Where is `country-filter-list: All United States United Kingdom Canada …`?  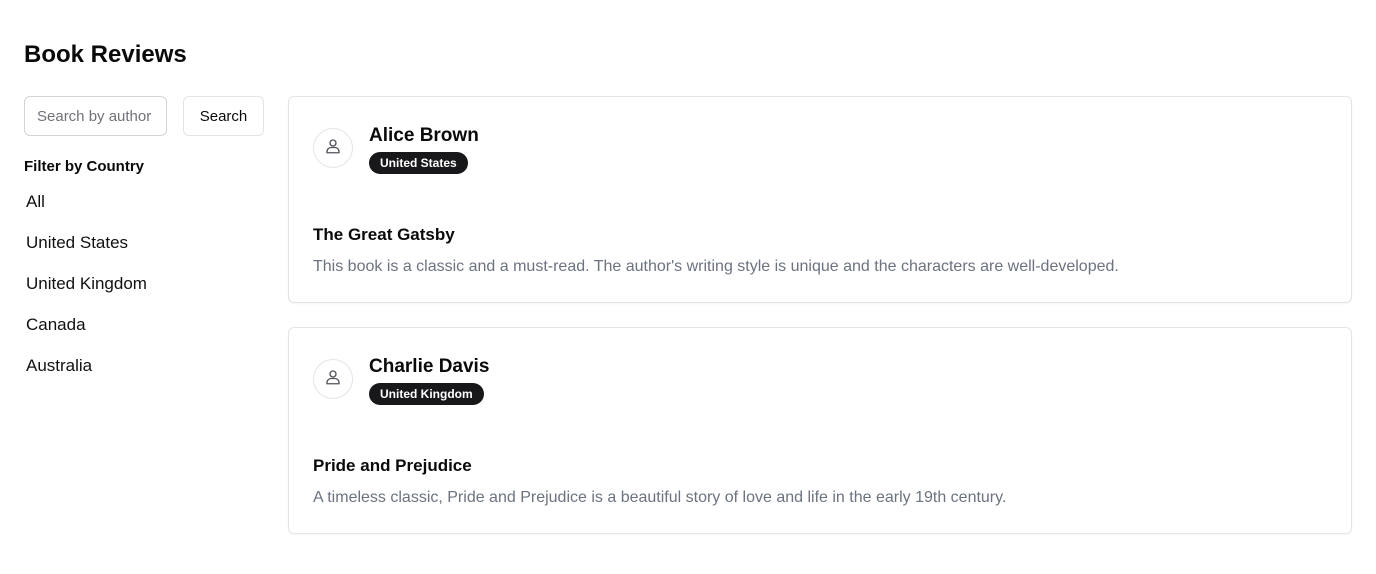
country-filter-list: All United States United Kingdom Canada … is located at coordinates (85, 286).